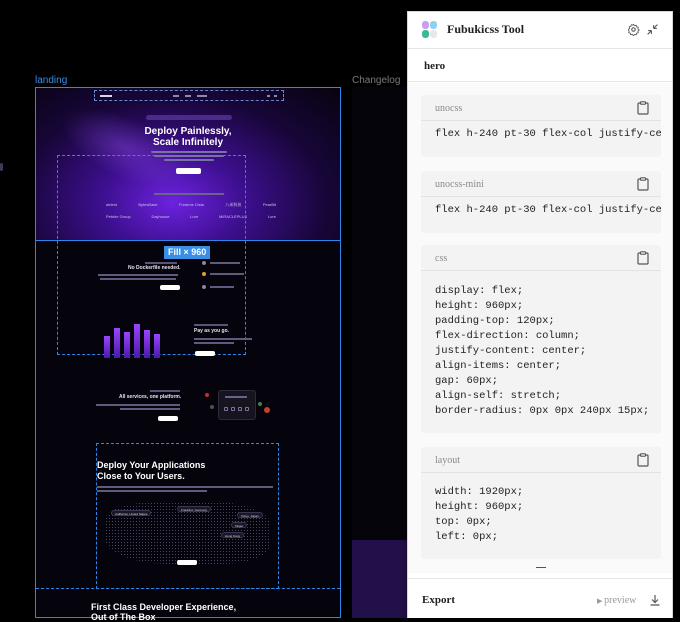 This screenshot has width=680, height=622. Describe the element at coordinates (237, 405) in the screenshot. I see `services-card` at that location.